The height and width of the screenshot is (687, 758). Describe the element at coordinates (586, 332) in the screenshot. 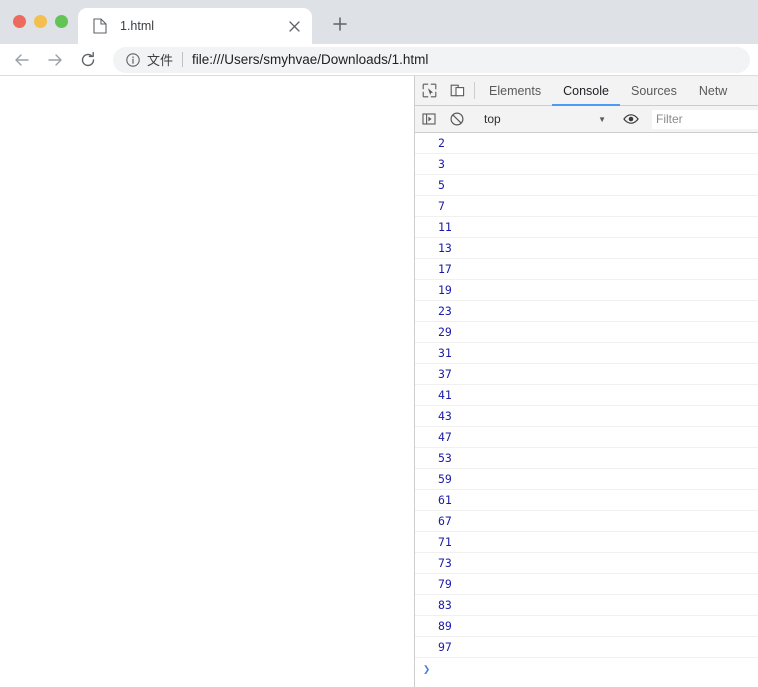

I see `console-log-row: 29` at that location.